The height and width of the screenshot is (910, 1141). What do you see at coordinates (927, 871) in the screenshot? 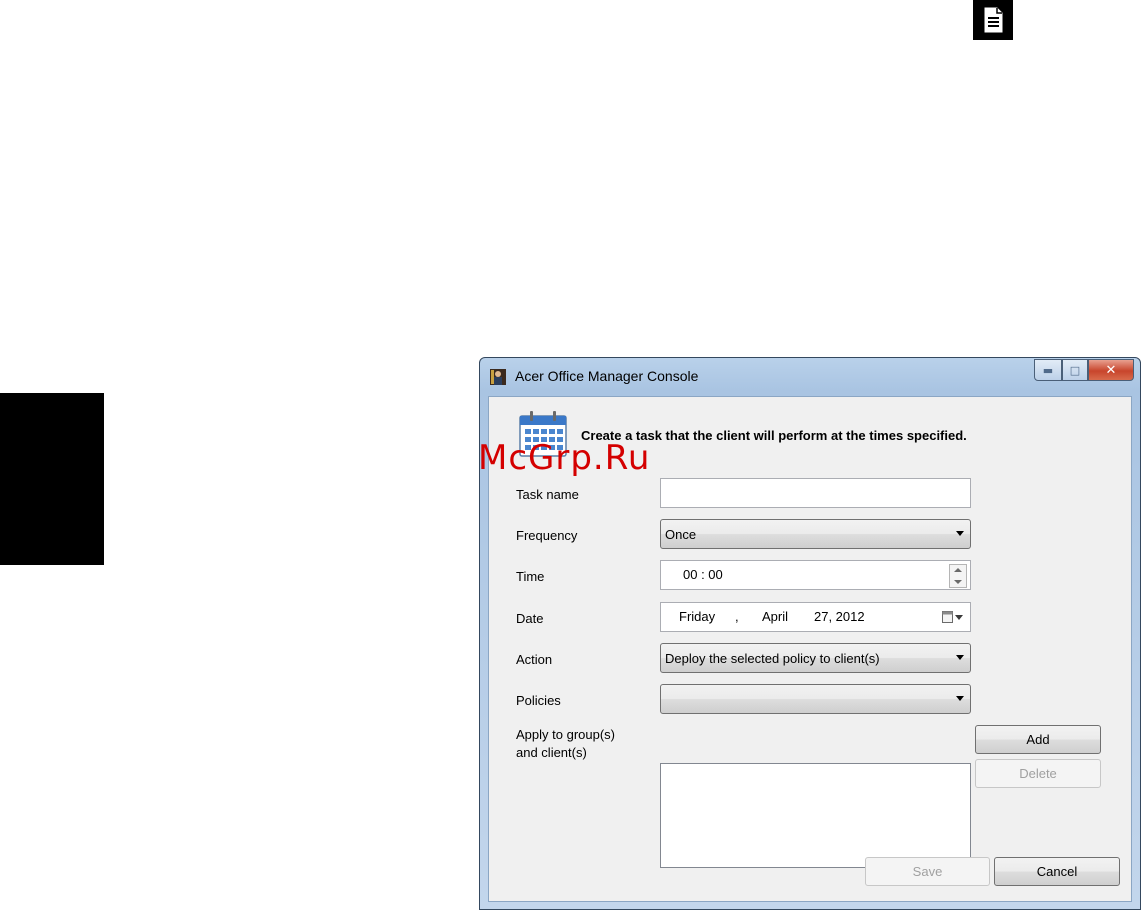
I see `save-button: Save` at bounding box center [927, 871].